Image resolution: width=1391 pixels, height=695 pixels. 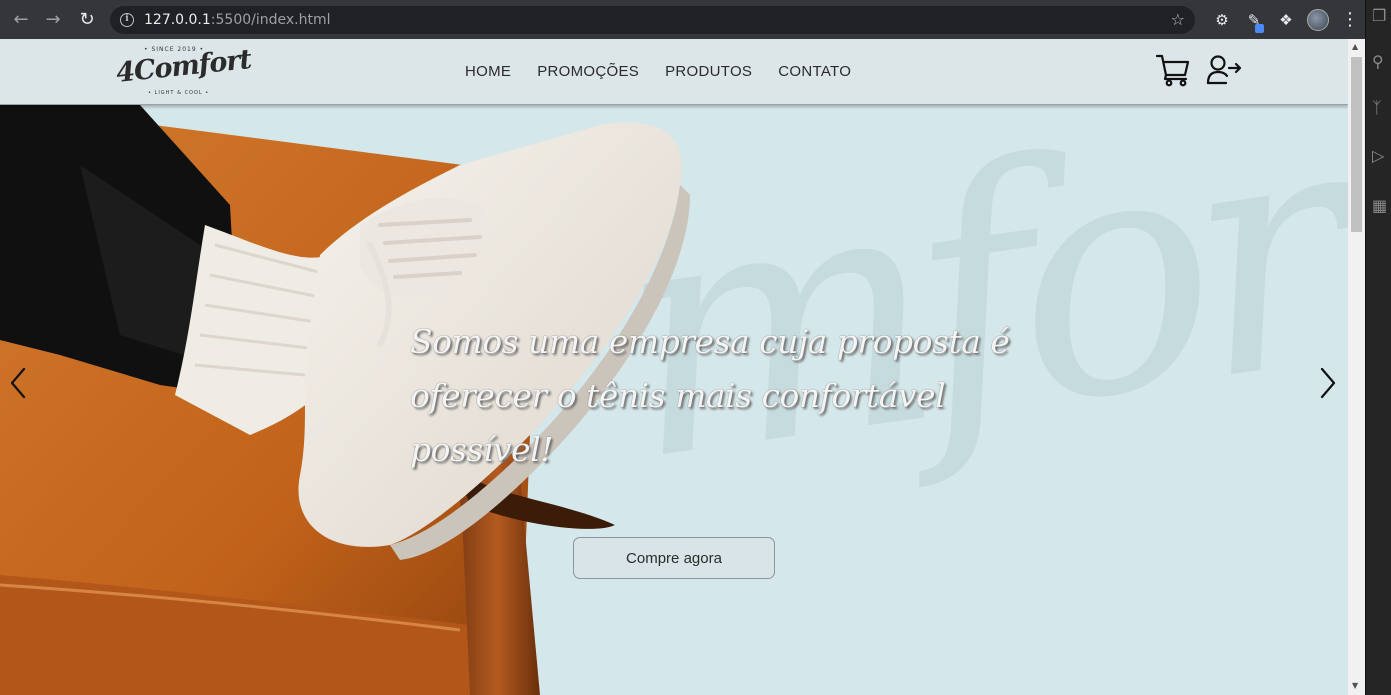 What do you see at coordinates (1222, 20) in the screenshot?
I see `gear-extension-icon: ⚙` at bounding box center [1222, 20].